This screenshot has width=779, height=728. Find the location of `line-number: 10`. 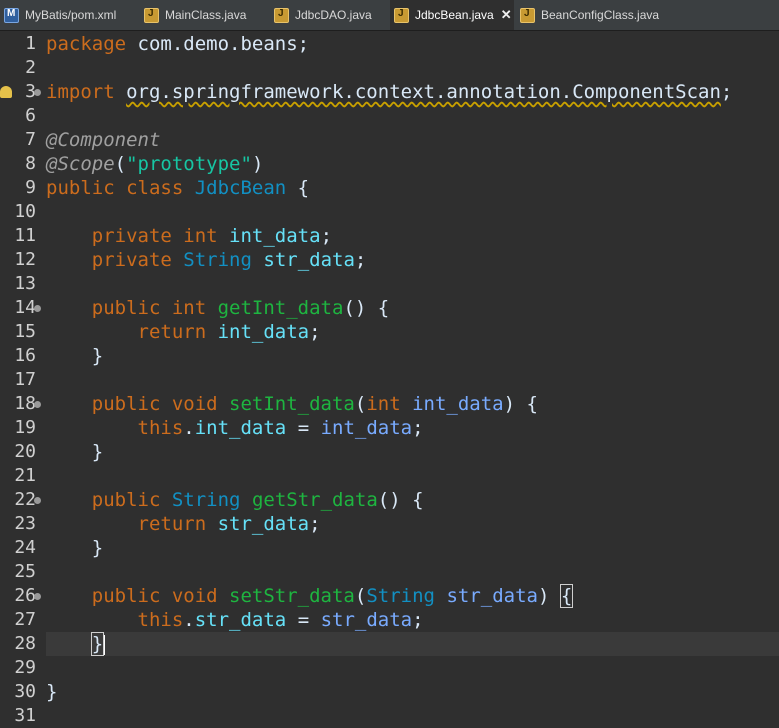

line-number: 10 is located at coordinates (25, 211).